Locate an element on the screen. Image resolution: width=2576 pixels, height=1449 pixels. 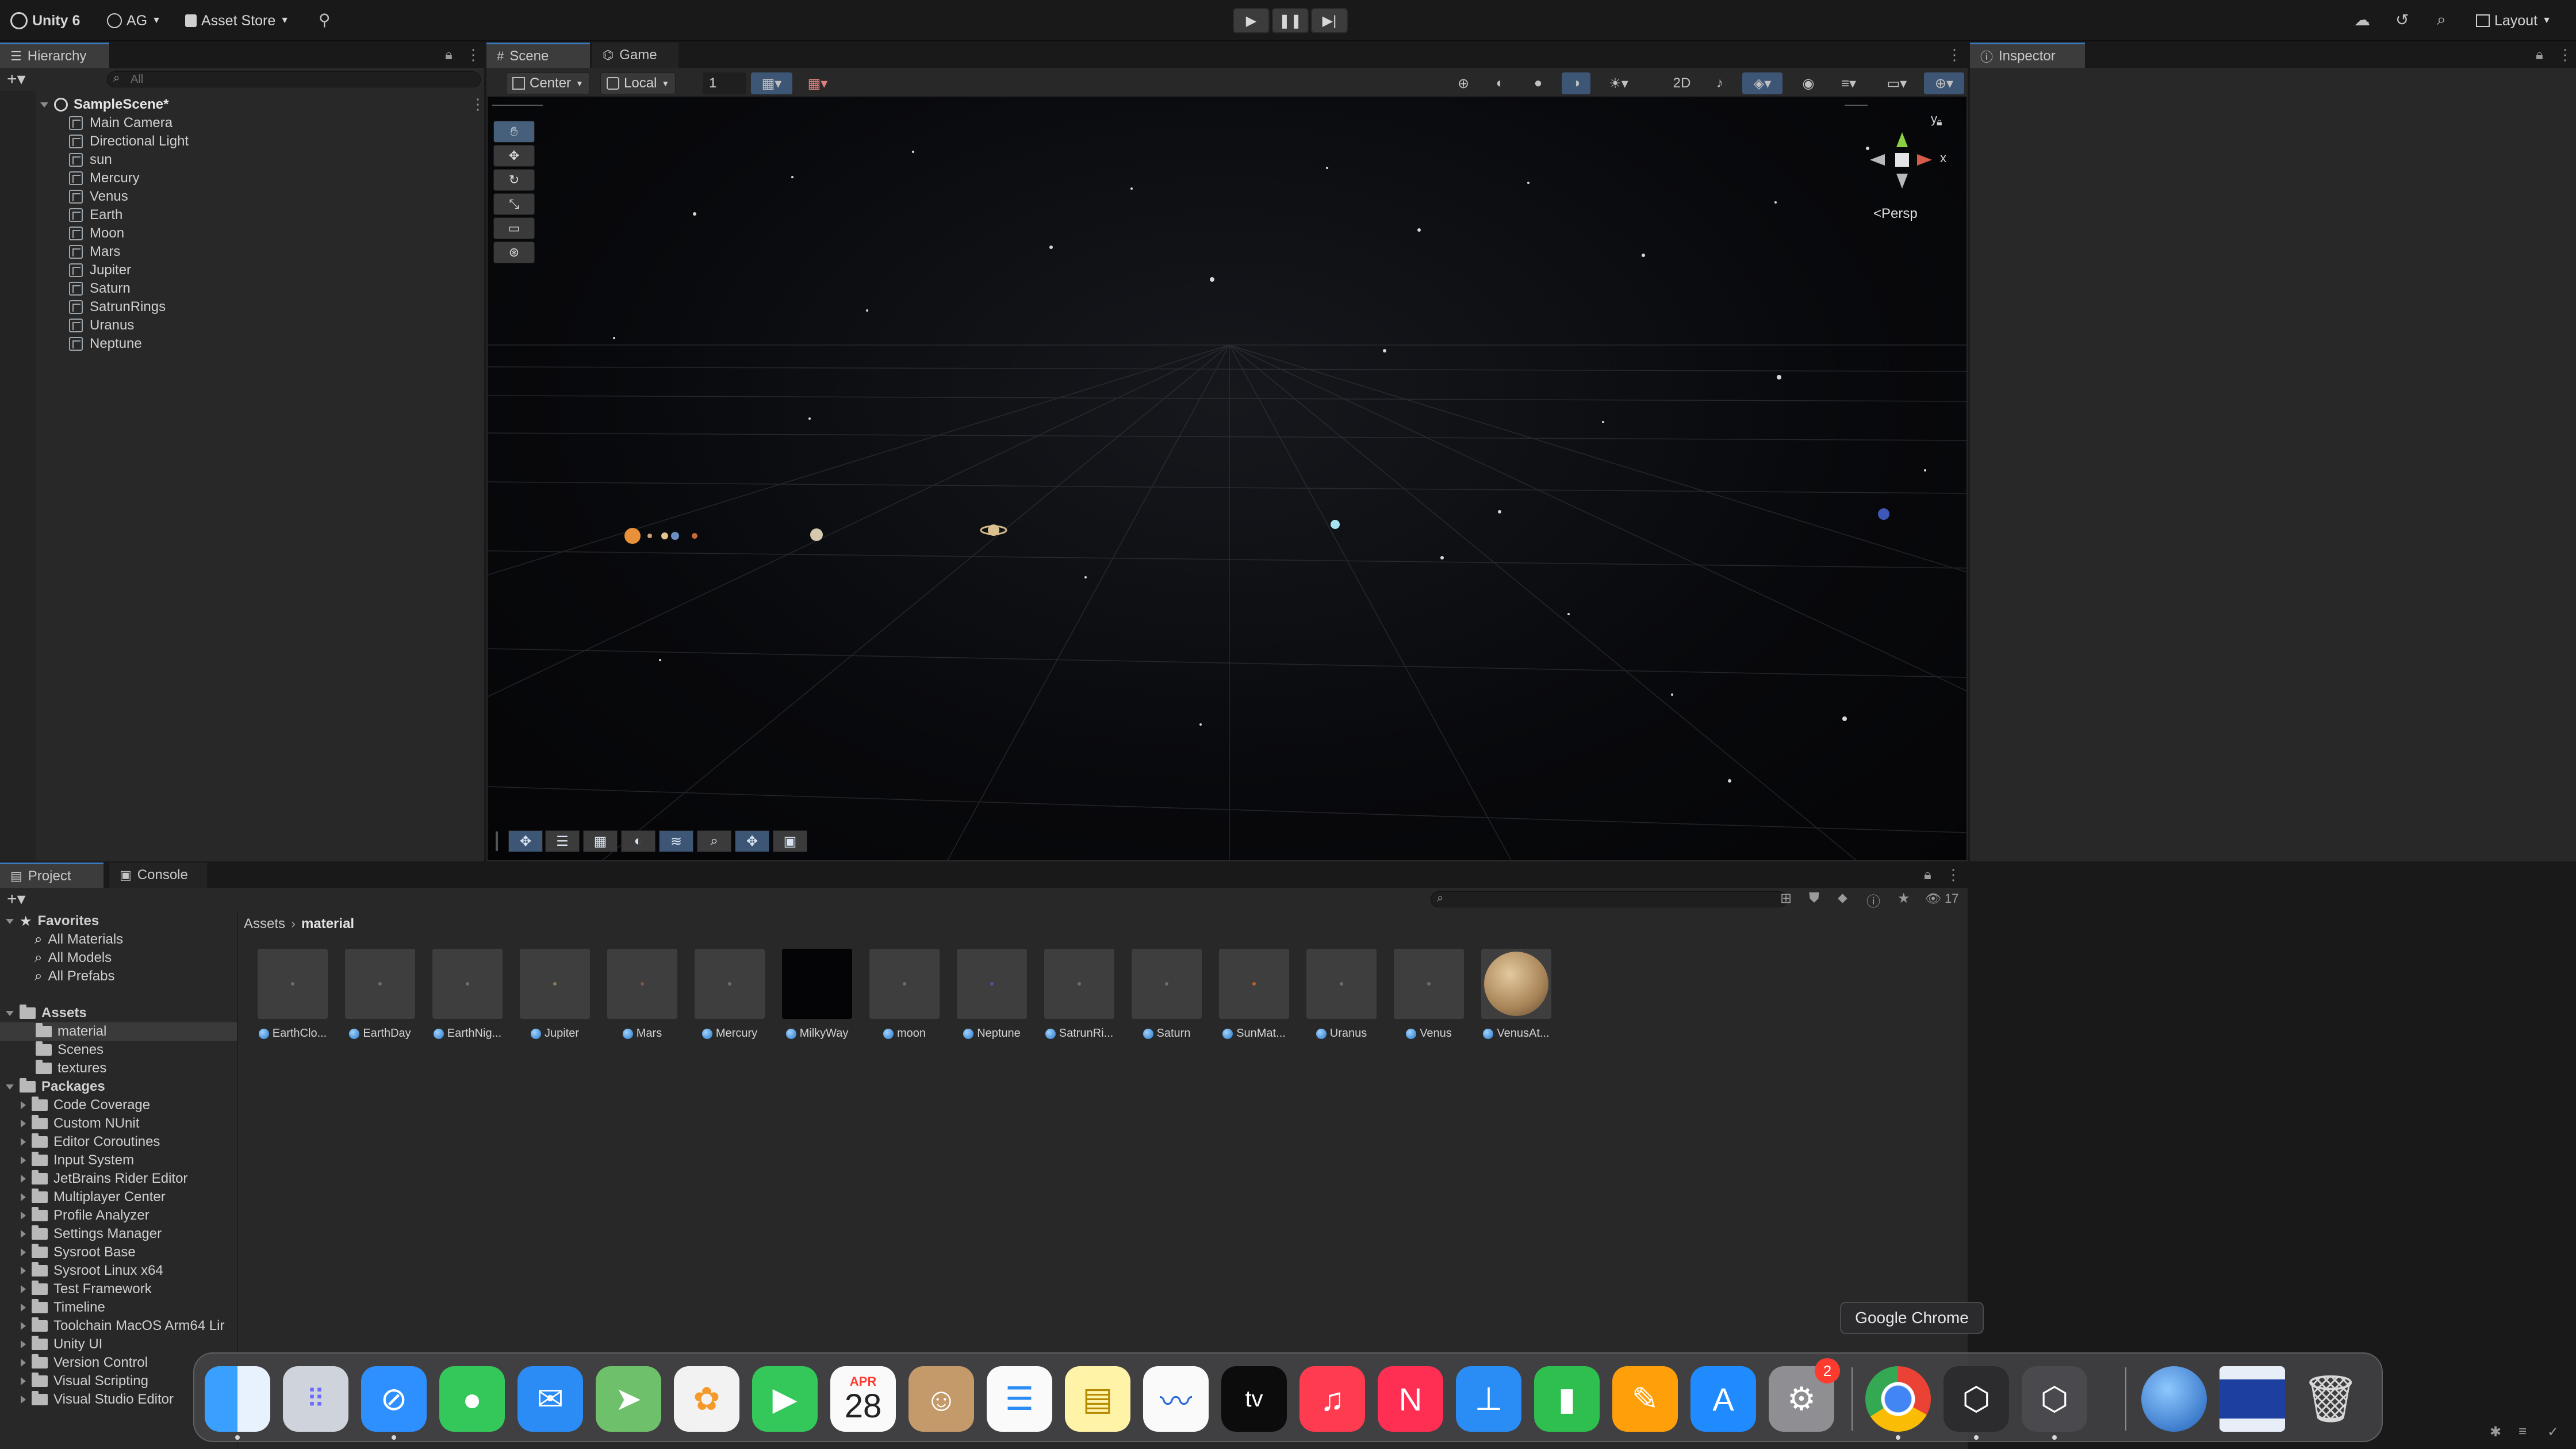
package-item: Settings Manager is located at coordinates (91, 1234).